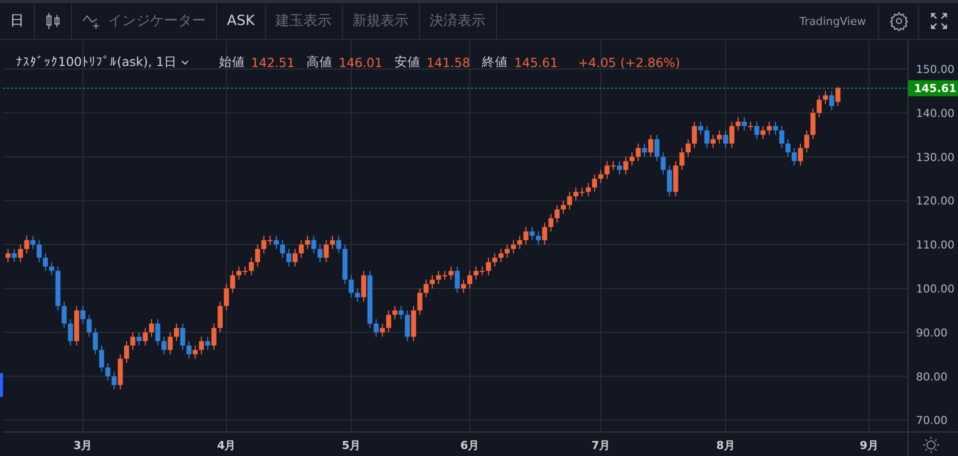 Image resolution: width=958 pixels, height=456 pixels. What do you see at coordinates (629, 62) in the screenshot?
I see `price-change: +4.05 (+2.86%)` at bounding box center [629, 62].